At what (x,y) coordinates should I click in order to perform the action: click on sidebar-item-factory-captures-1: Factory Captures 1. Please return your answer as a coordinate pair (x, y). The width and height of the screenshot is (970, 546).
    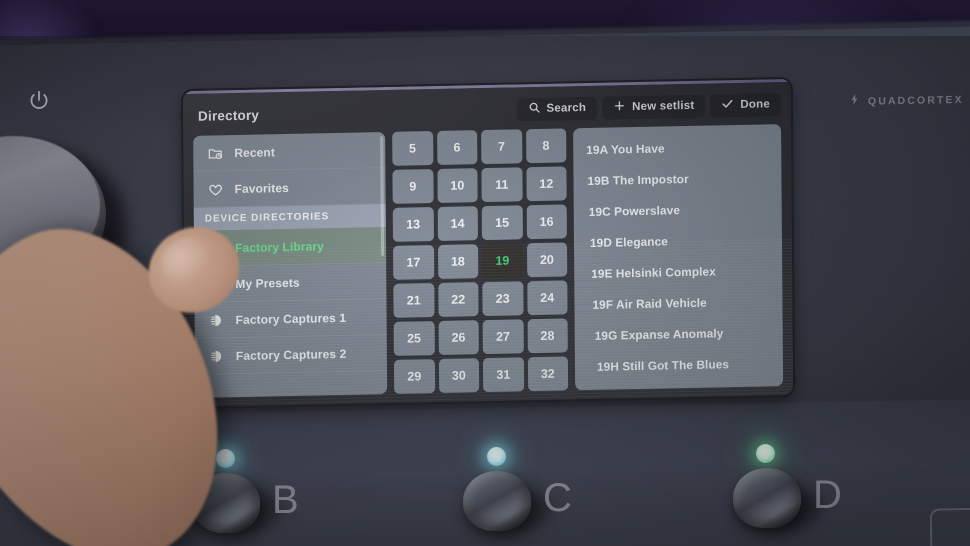
    Looking at the image, I should click on (290, 319).